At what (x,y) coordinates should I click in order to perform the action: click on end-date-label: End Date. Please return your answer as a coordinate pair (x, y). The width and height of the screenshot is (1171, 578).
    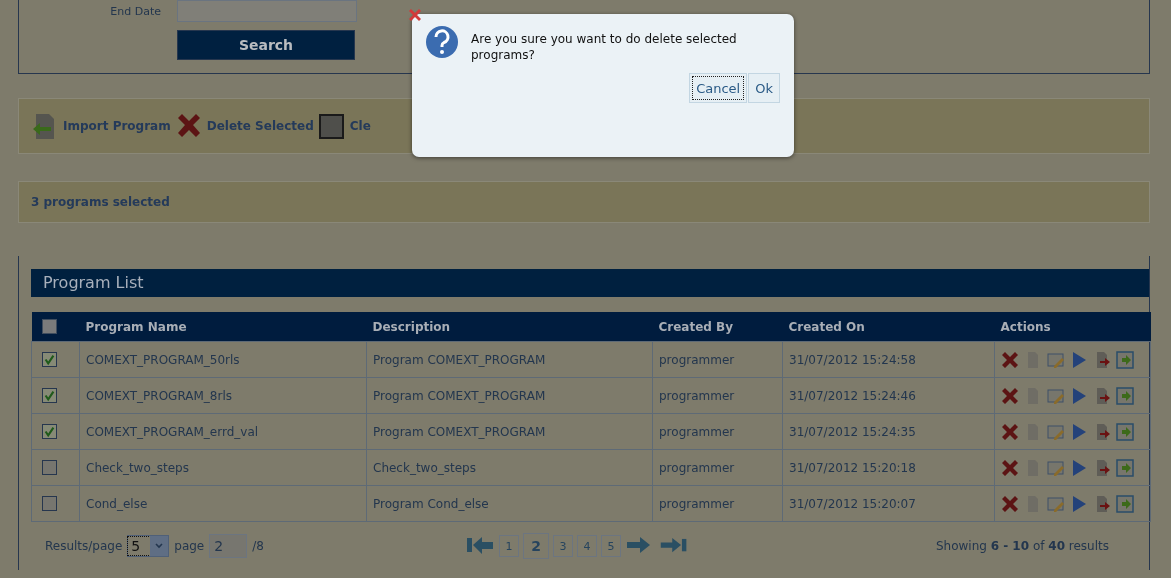
    Looking at the image, I should click on (135, 11).